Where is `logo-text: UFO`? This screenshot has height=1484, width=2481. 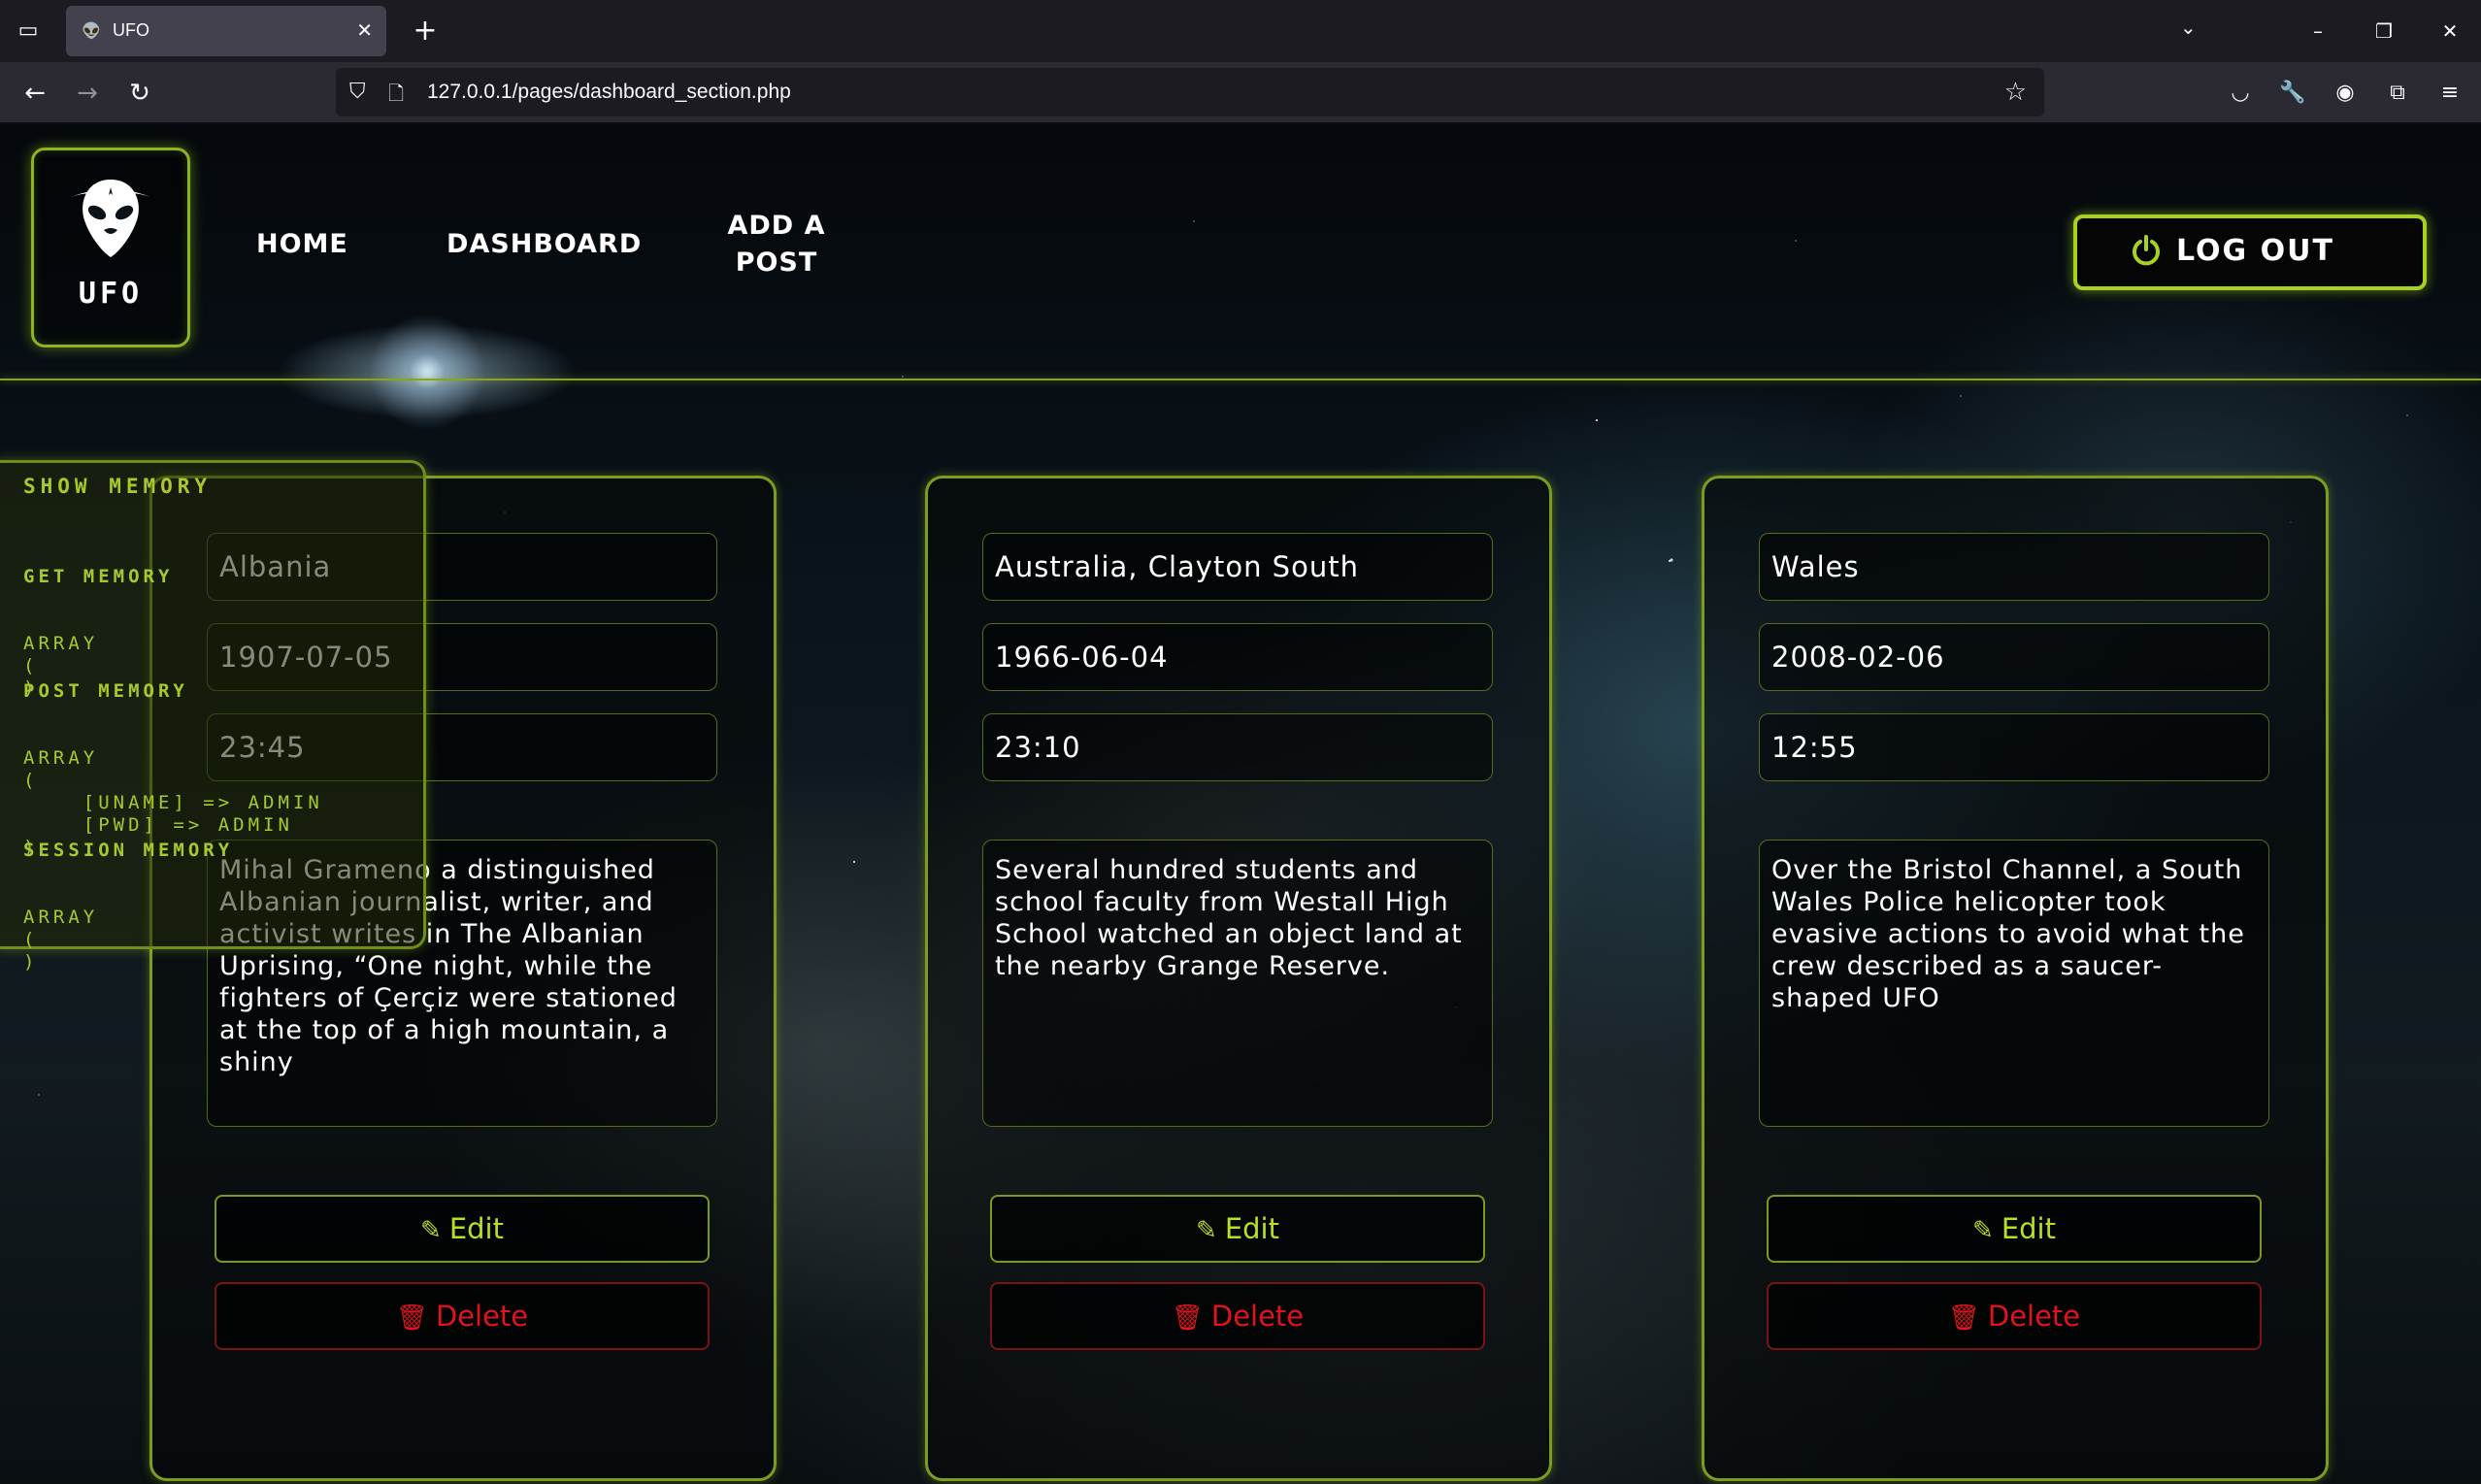 logo-text: UFO is located at coordinates (111, 294).